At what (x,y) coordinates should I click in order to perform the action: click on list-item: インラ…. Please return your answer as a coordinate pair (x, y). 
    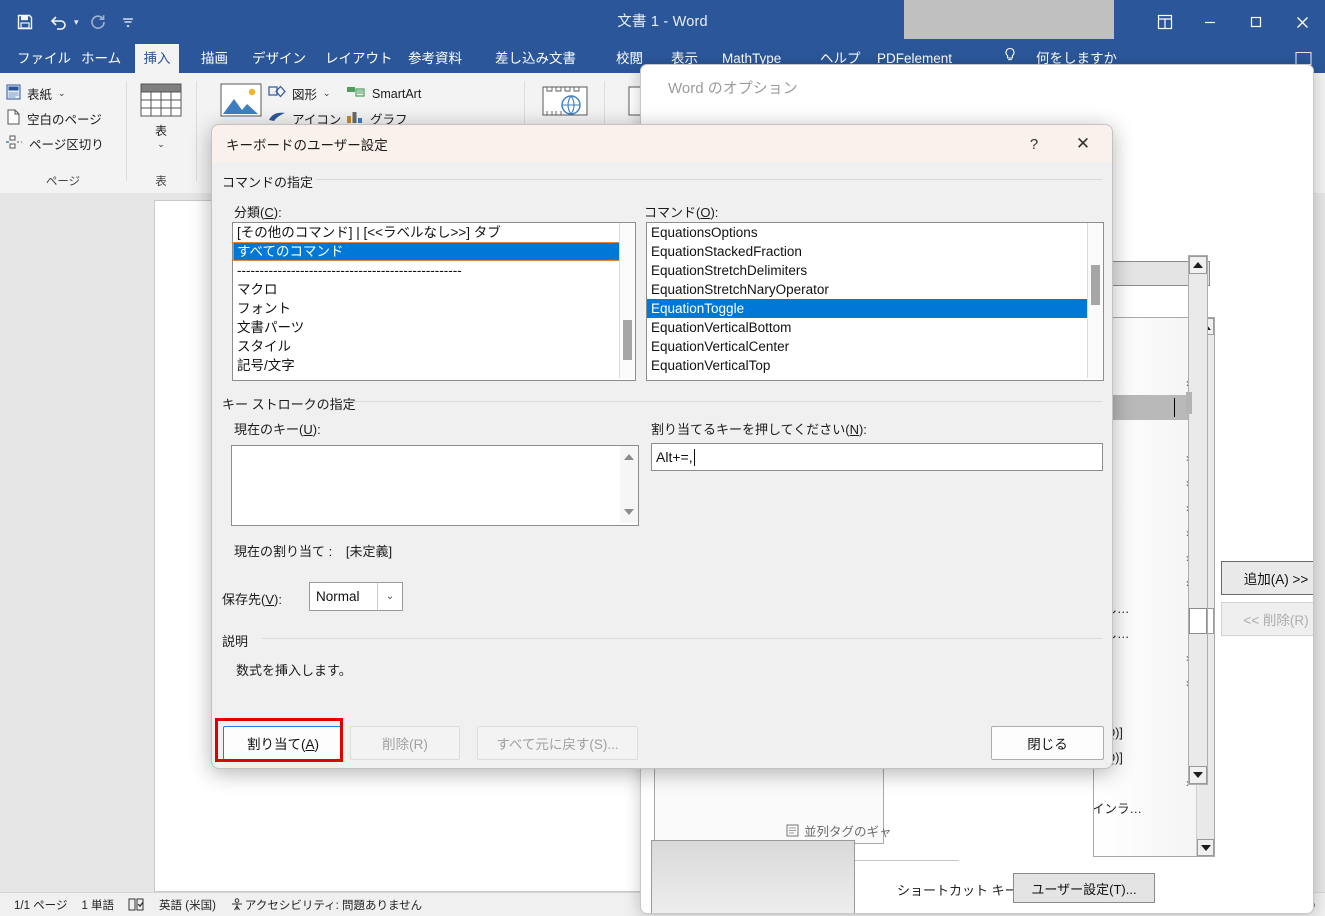
    Looking at the image, I should click on (1145, 807).